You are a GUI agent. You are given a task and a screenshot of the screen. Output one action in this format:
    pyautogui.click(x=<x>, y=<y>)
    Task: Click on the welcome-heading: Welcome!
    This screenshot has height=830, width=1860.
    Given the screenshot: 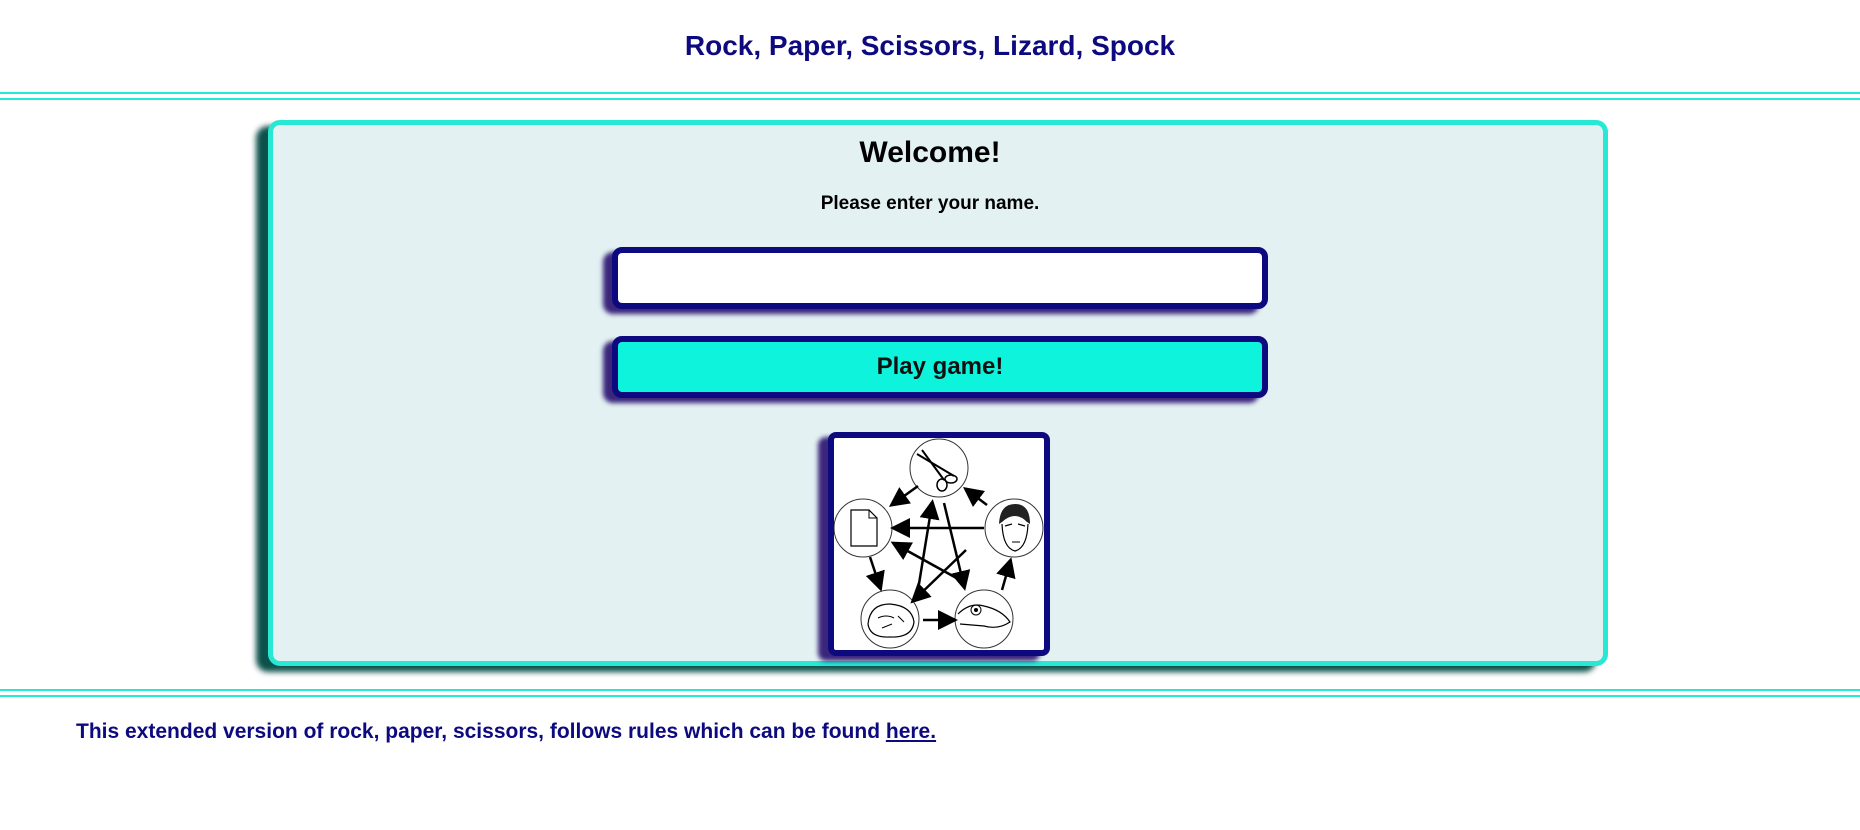 What is the action you would take?
    pyautogui.click(x=930, y=152)
    